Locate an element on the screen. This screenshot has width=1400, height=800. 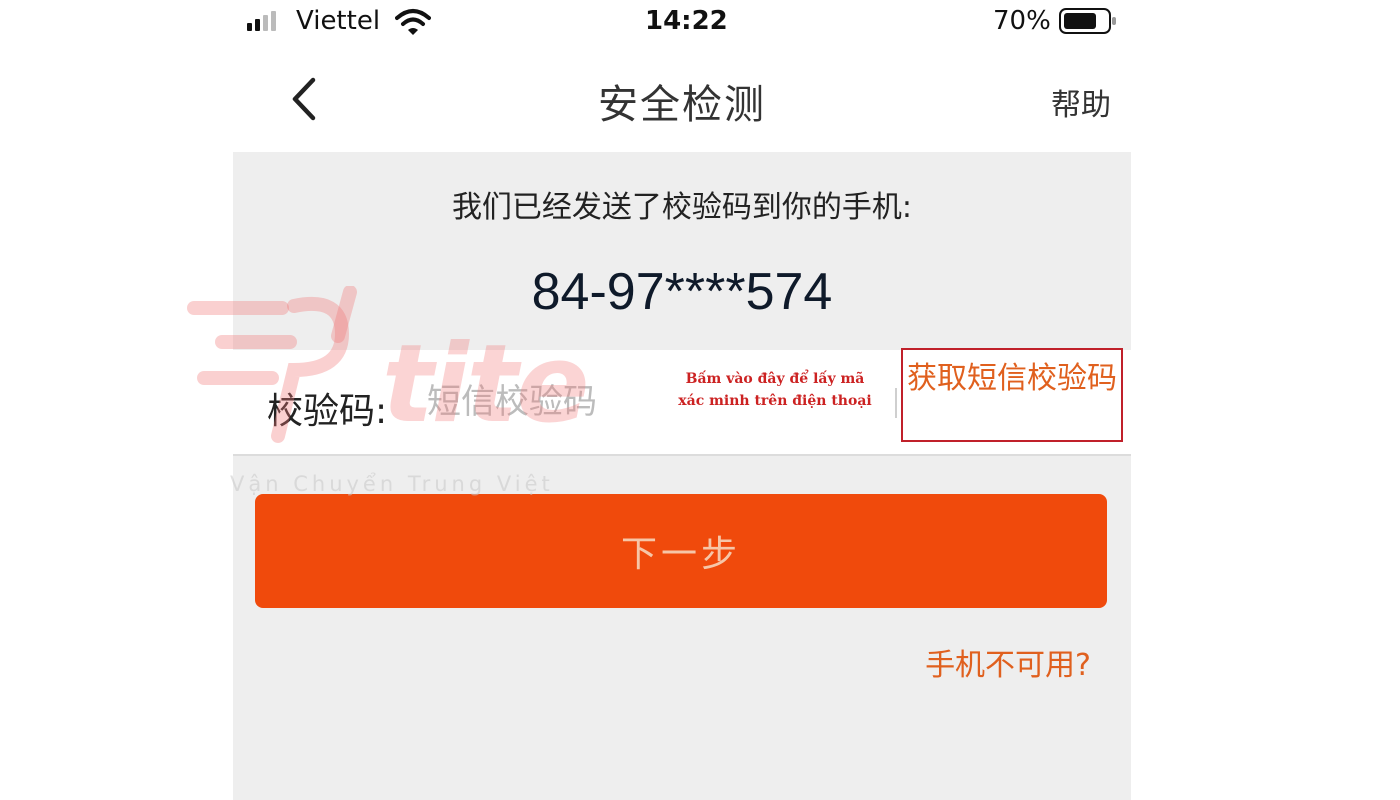
battery-percent: 70% is located at coordinates (1022, 21).